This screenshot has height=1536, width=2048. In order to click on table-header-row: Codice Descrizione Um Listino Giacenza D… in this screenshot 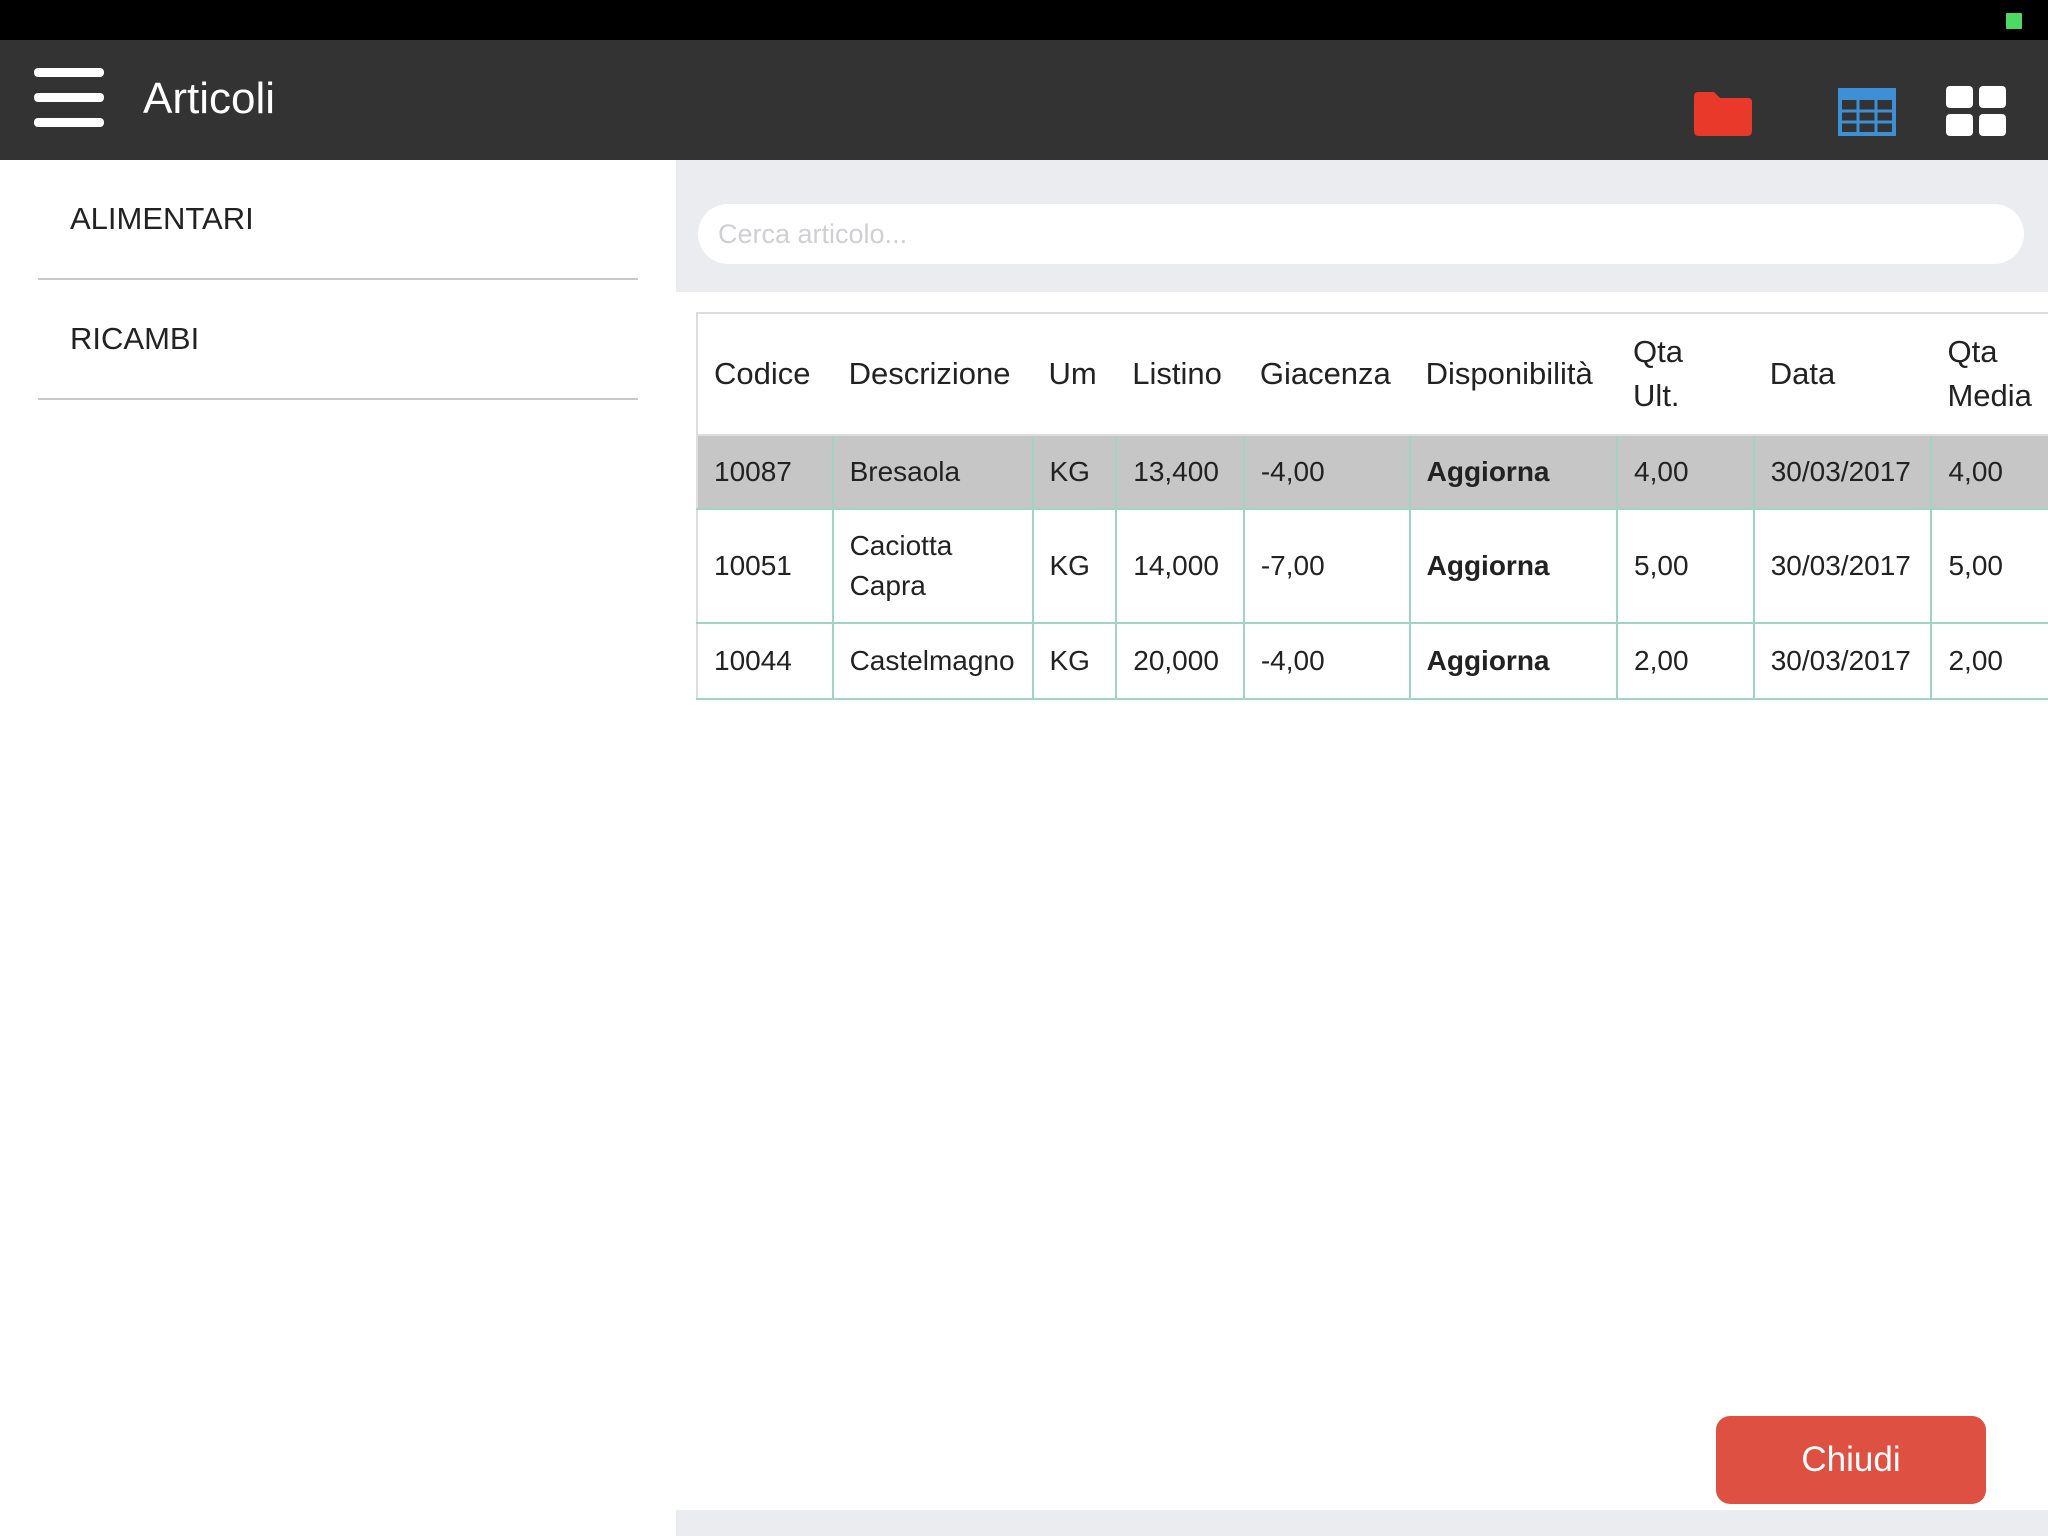, I will do `click(1372, 374)`.